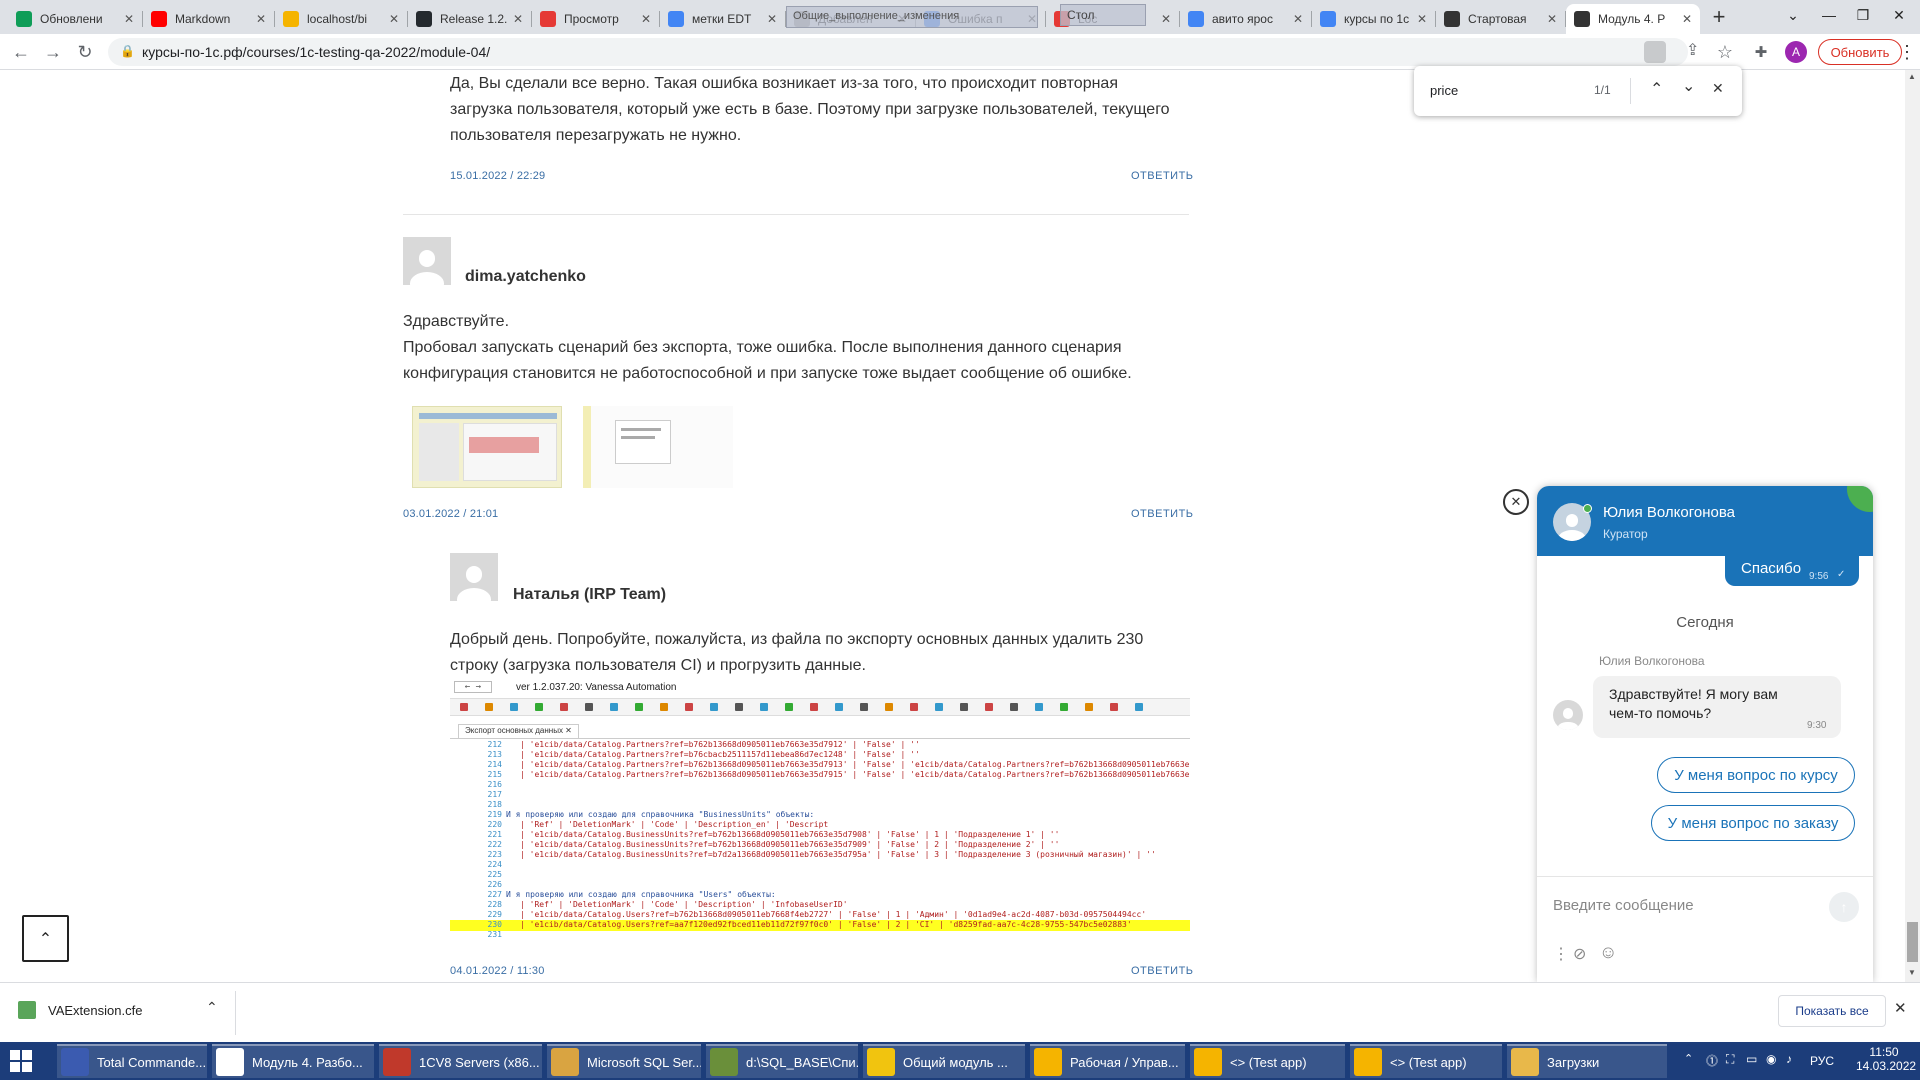  I want to click on share-icon: ⇪, so click(1692, 50).